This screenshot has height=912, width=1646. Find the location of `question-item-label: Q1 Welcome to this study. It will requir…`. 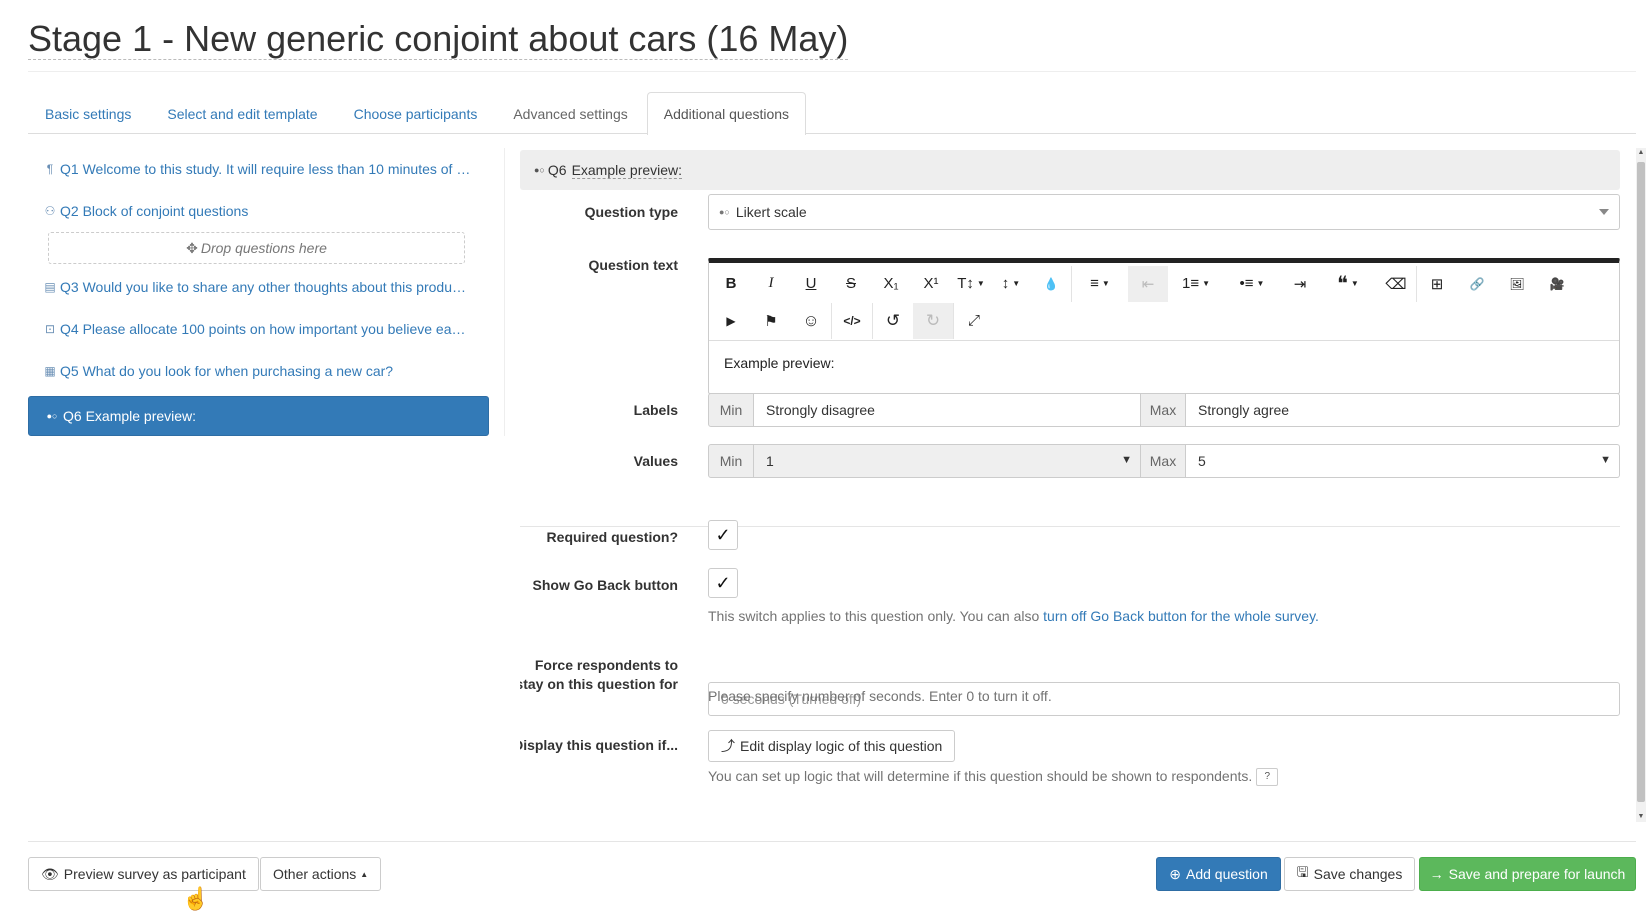

question-item-label: Q1 Welcome to this study. It will requir… is located at coordinates (265, 169).